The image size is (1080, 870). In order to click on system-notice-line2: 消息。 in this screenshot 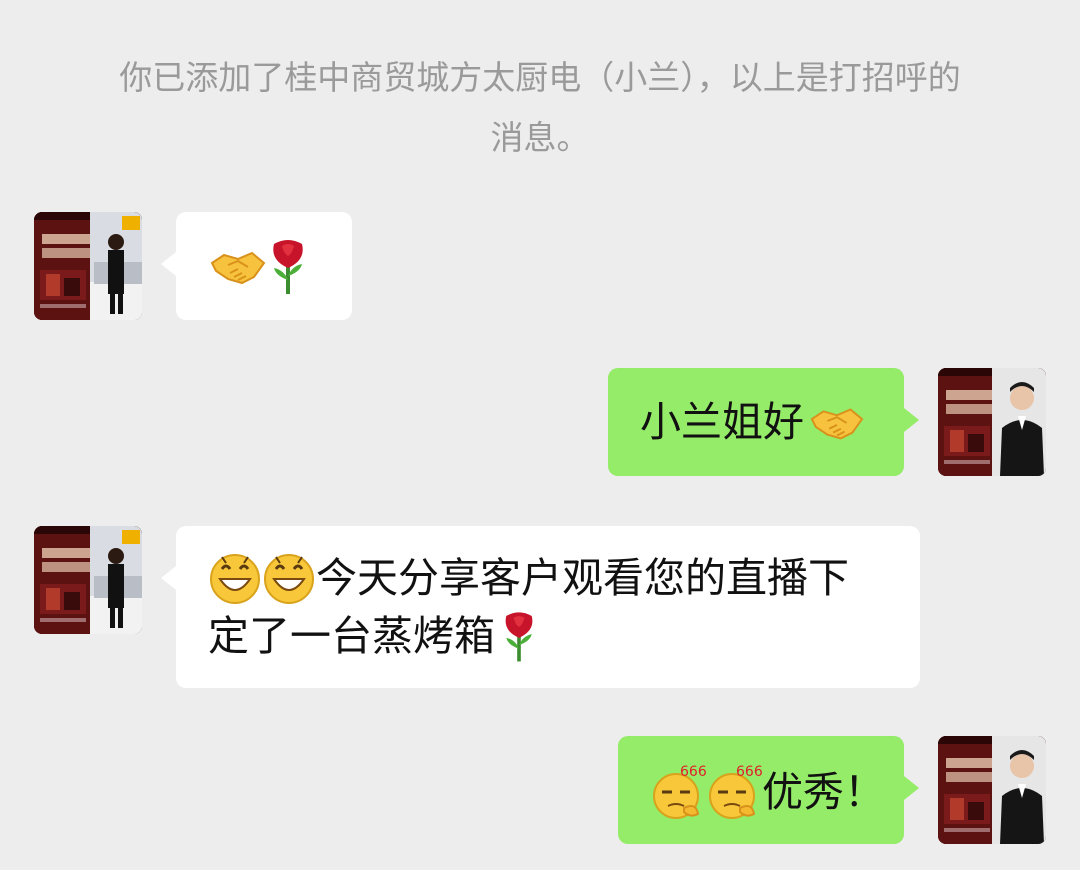, I will do `click(540, 137)`.